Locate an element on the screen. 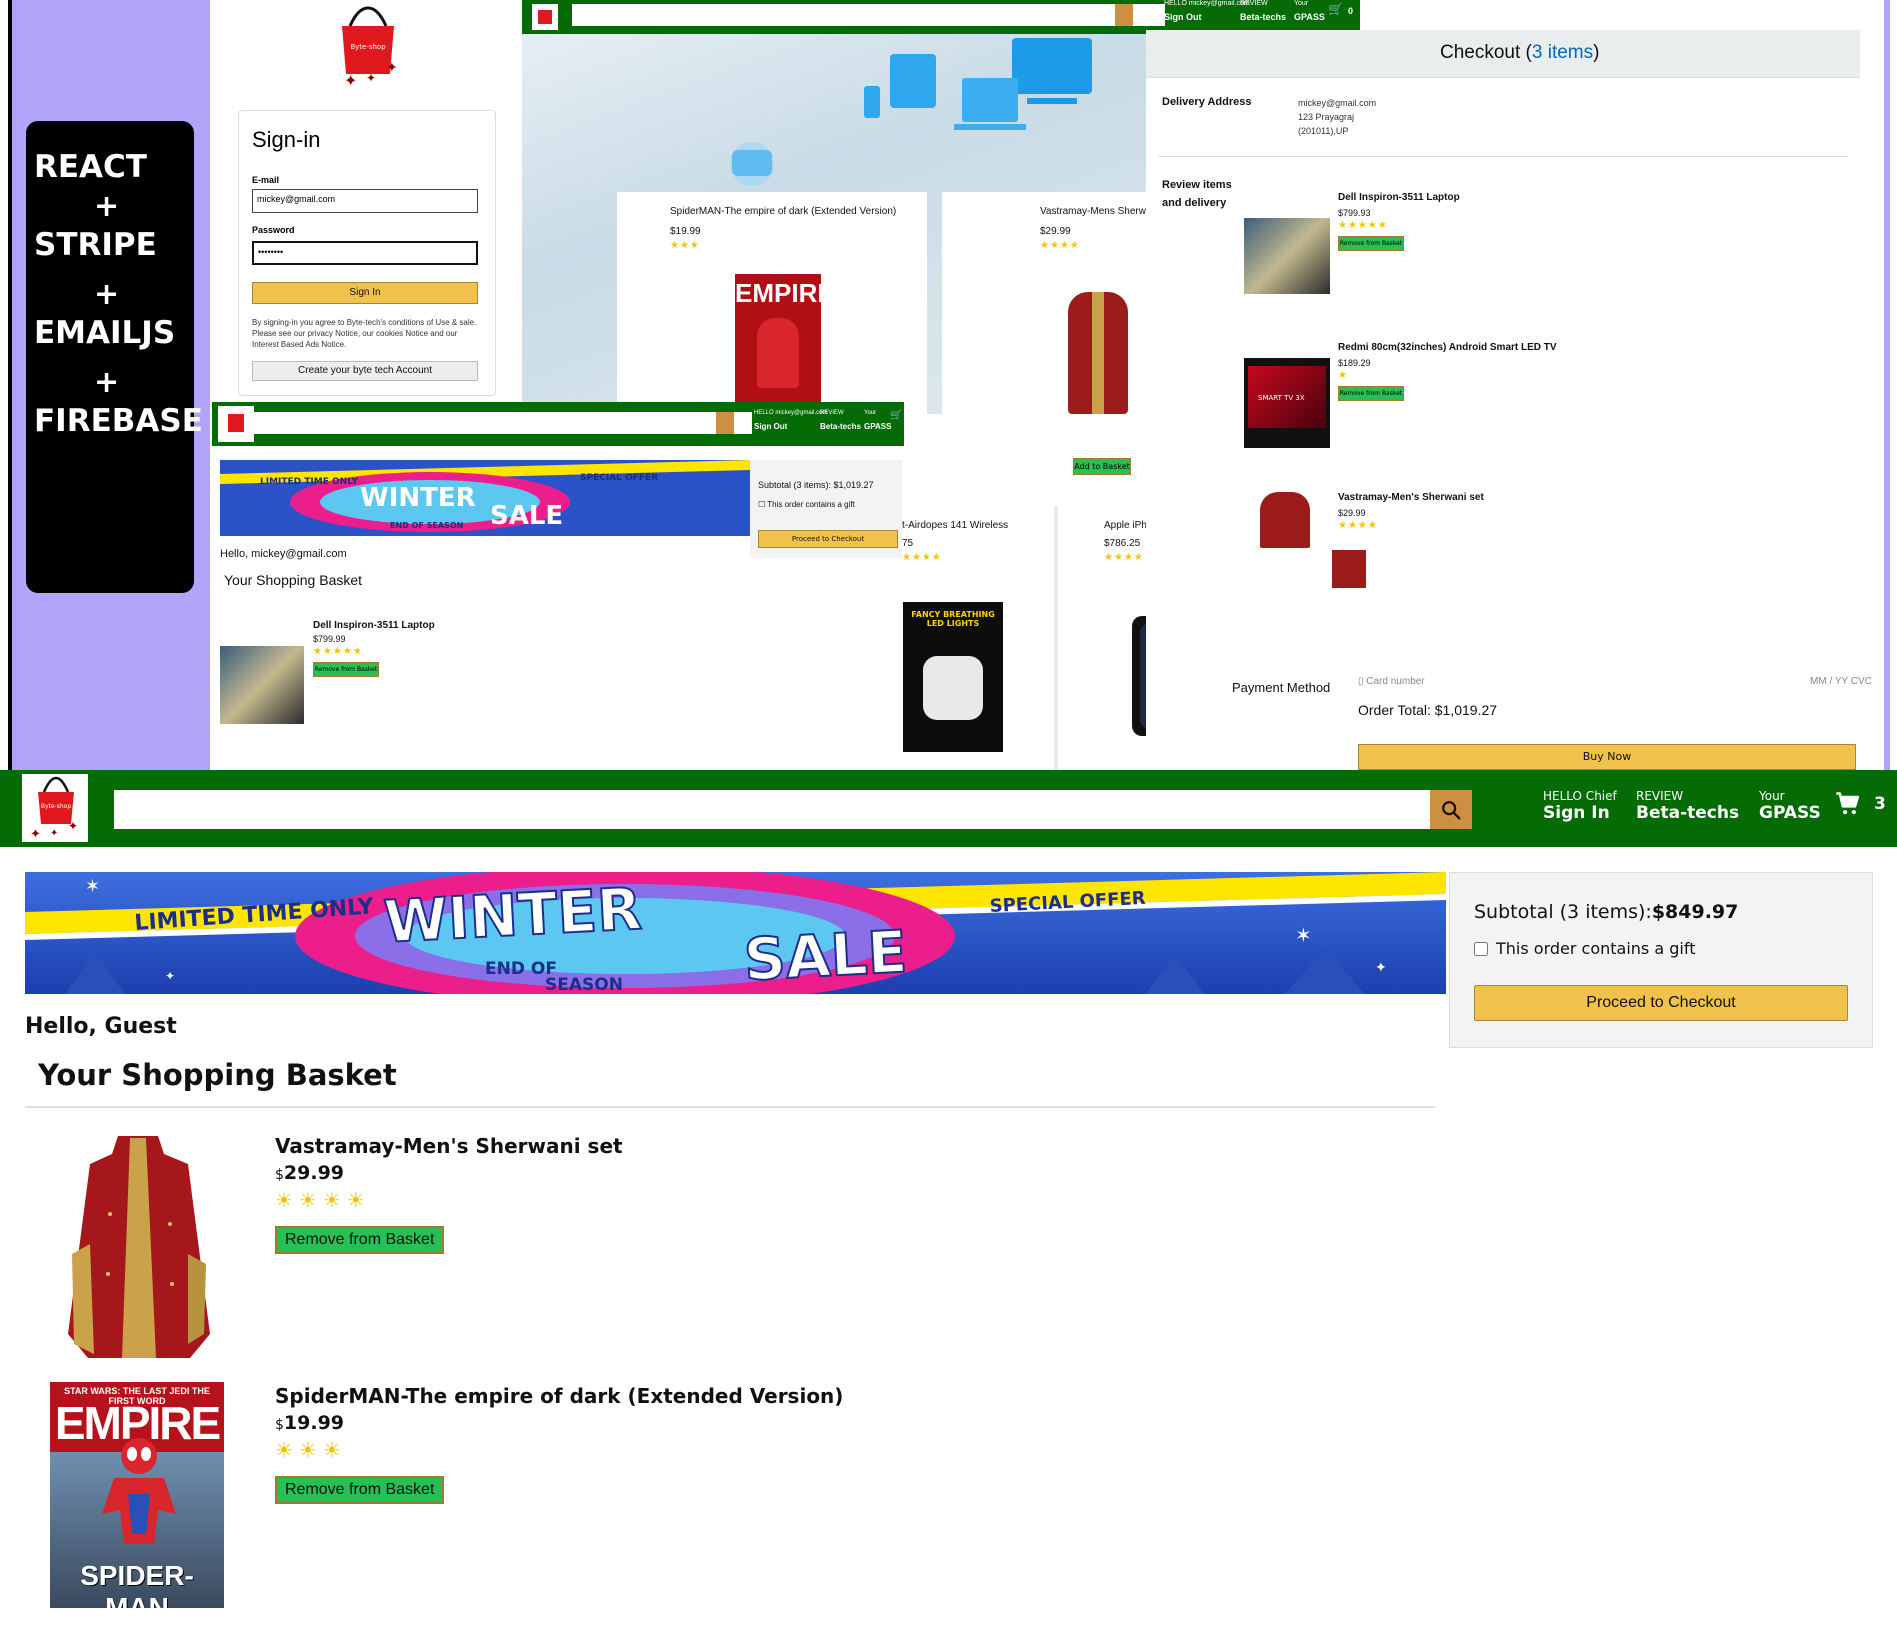 The image size is (1897, 1628). cover-bottom-title: SPIDER-MAN is located at coordinates (137, 1584).